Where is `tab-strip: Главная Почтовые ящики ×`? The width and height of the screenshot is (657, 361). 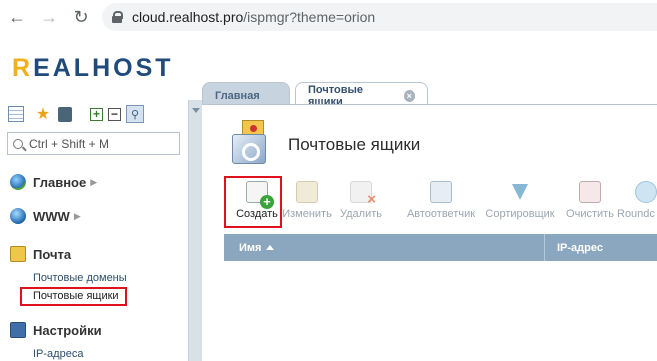 tab-strip: Главная Почтовые ящики × is located at coordinates (429, 93).